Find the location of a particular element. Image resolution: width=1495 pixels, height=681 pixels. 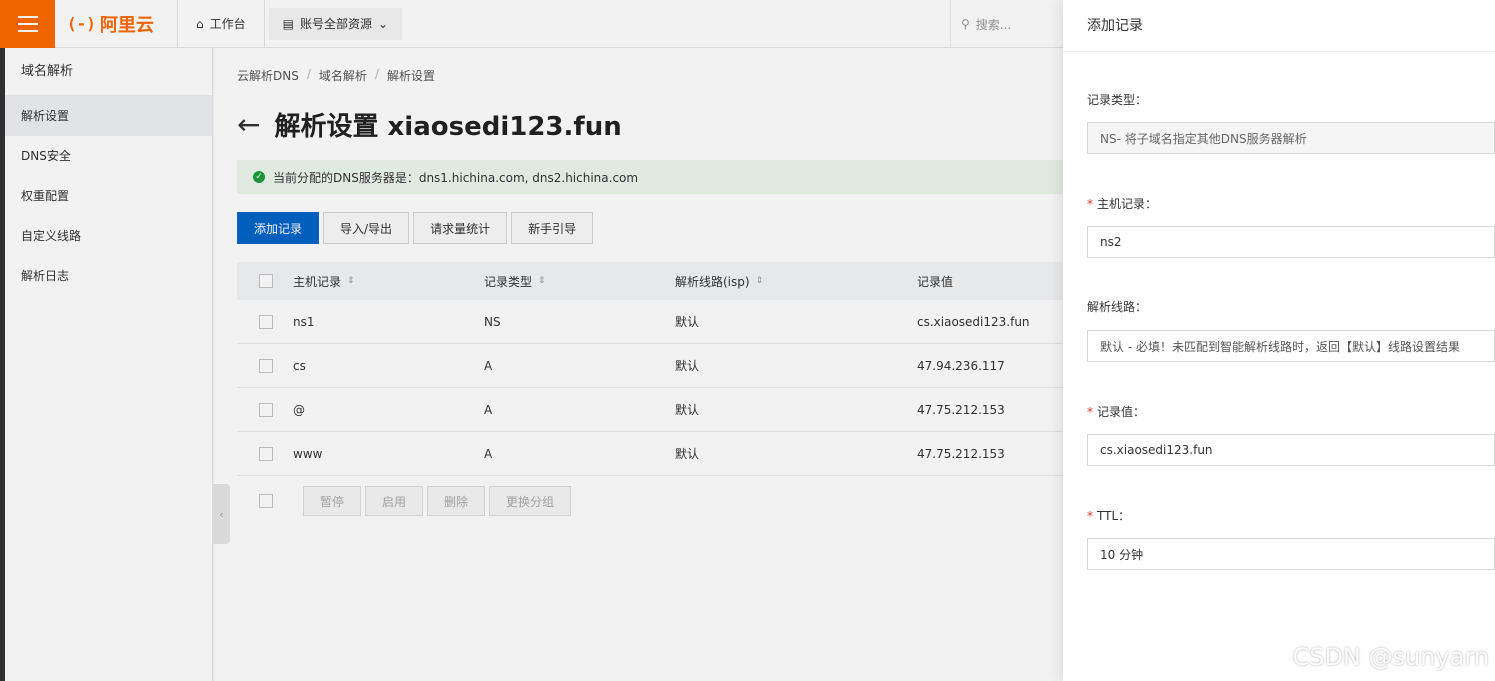

record-value-label: * 记录值： is located at coordinates (1116, 411).